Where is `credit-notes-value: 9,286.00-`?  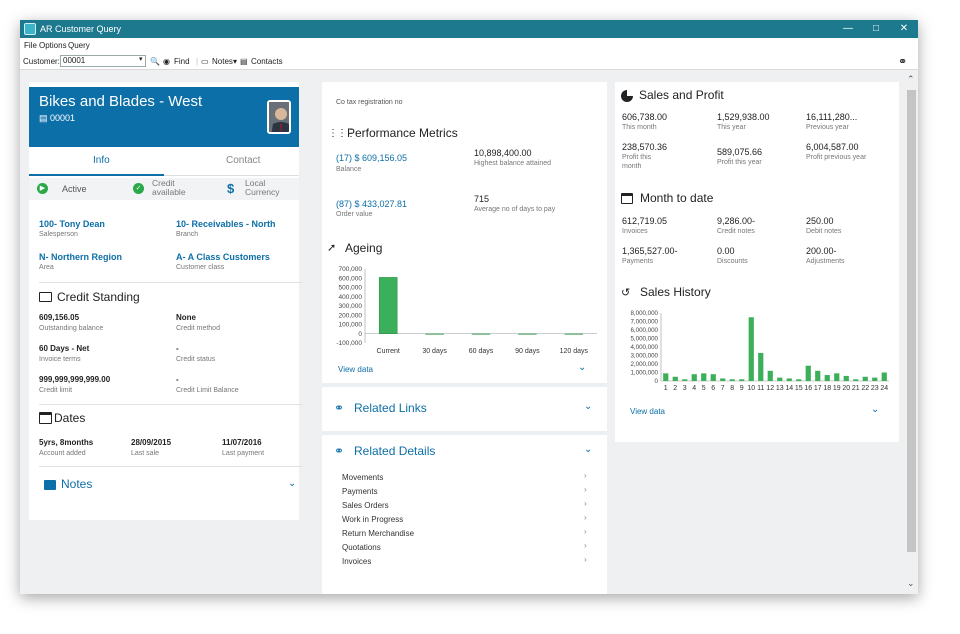 credit-notes-value: 9,286.00- is located at coordinates (736, 221).